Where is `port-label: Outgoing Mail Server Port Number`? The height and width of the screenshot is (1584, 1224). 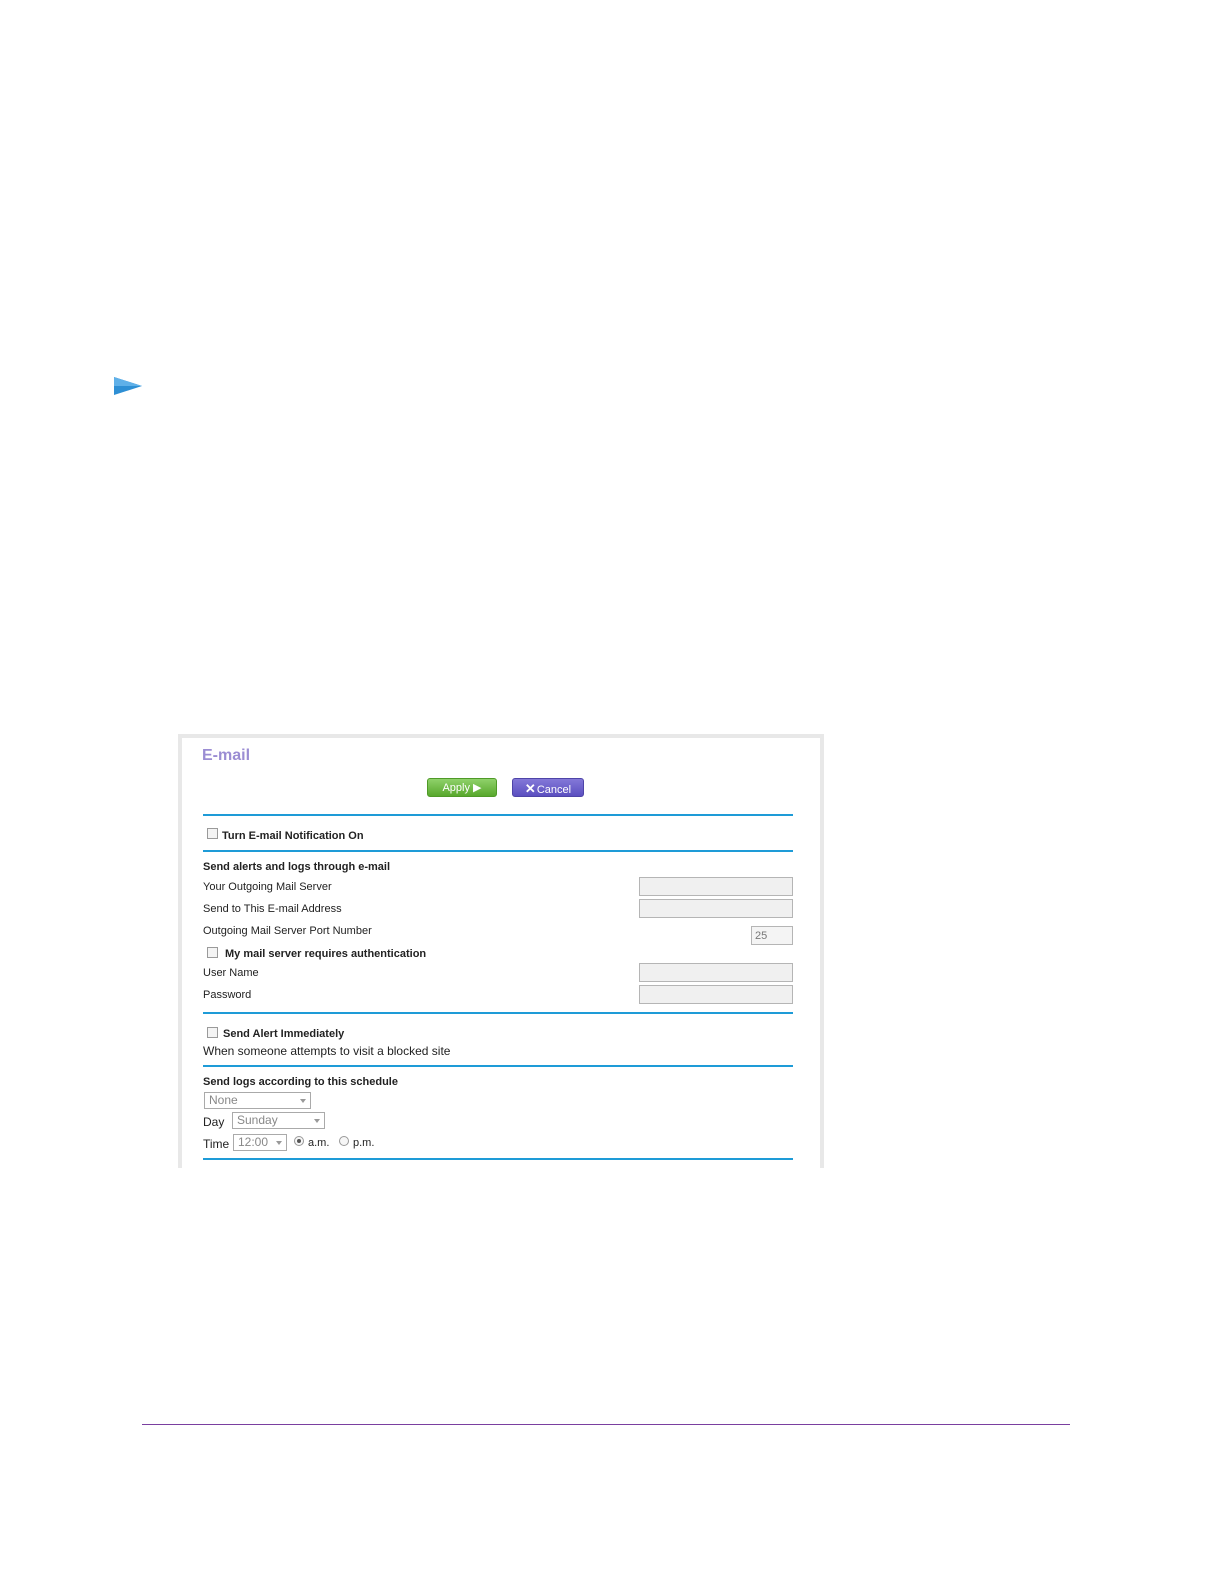
port-label: Outgoing Mail Server Port Number is located at coordinates (287, 931).